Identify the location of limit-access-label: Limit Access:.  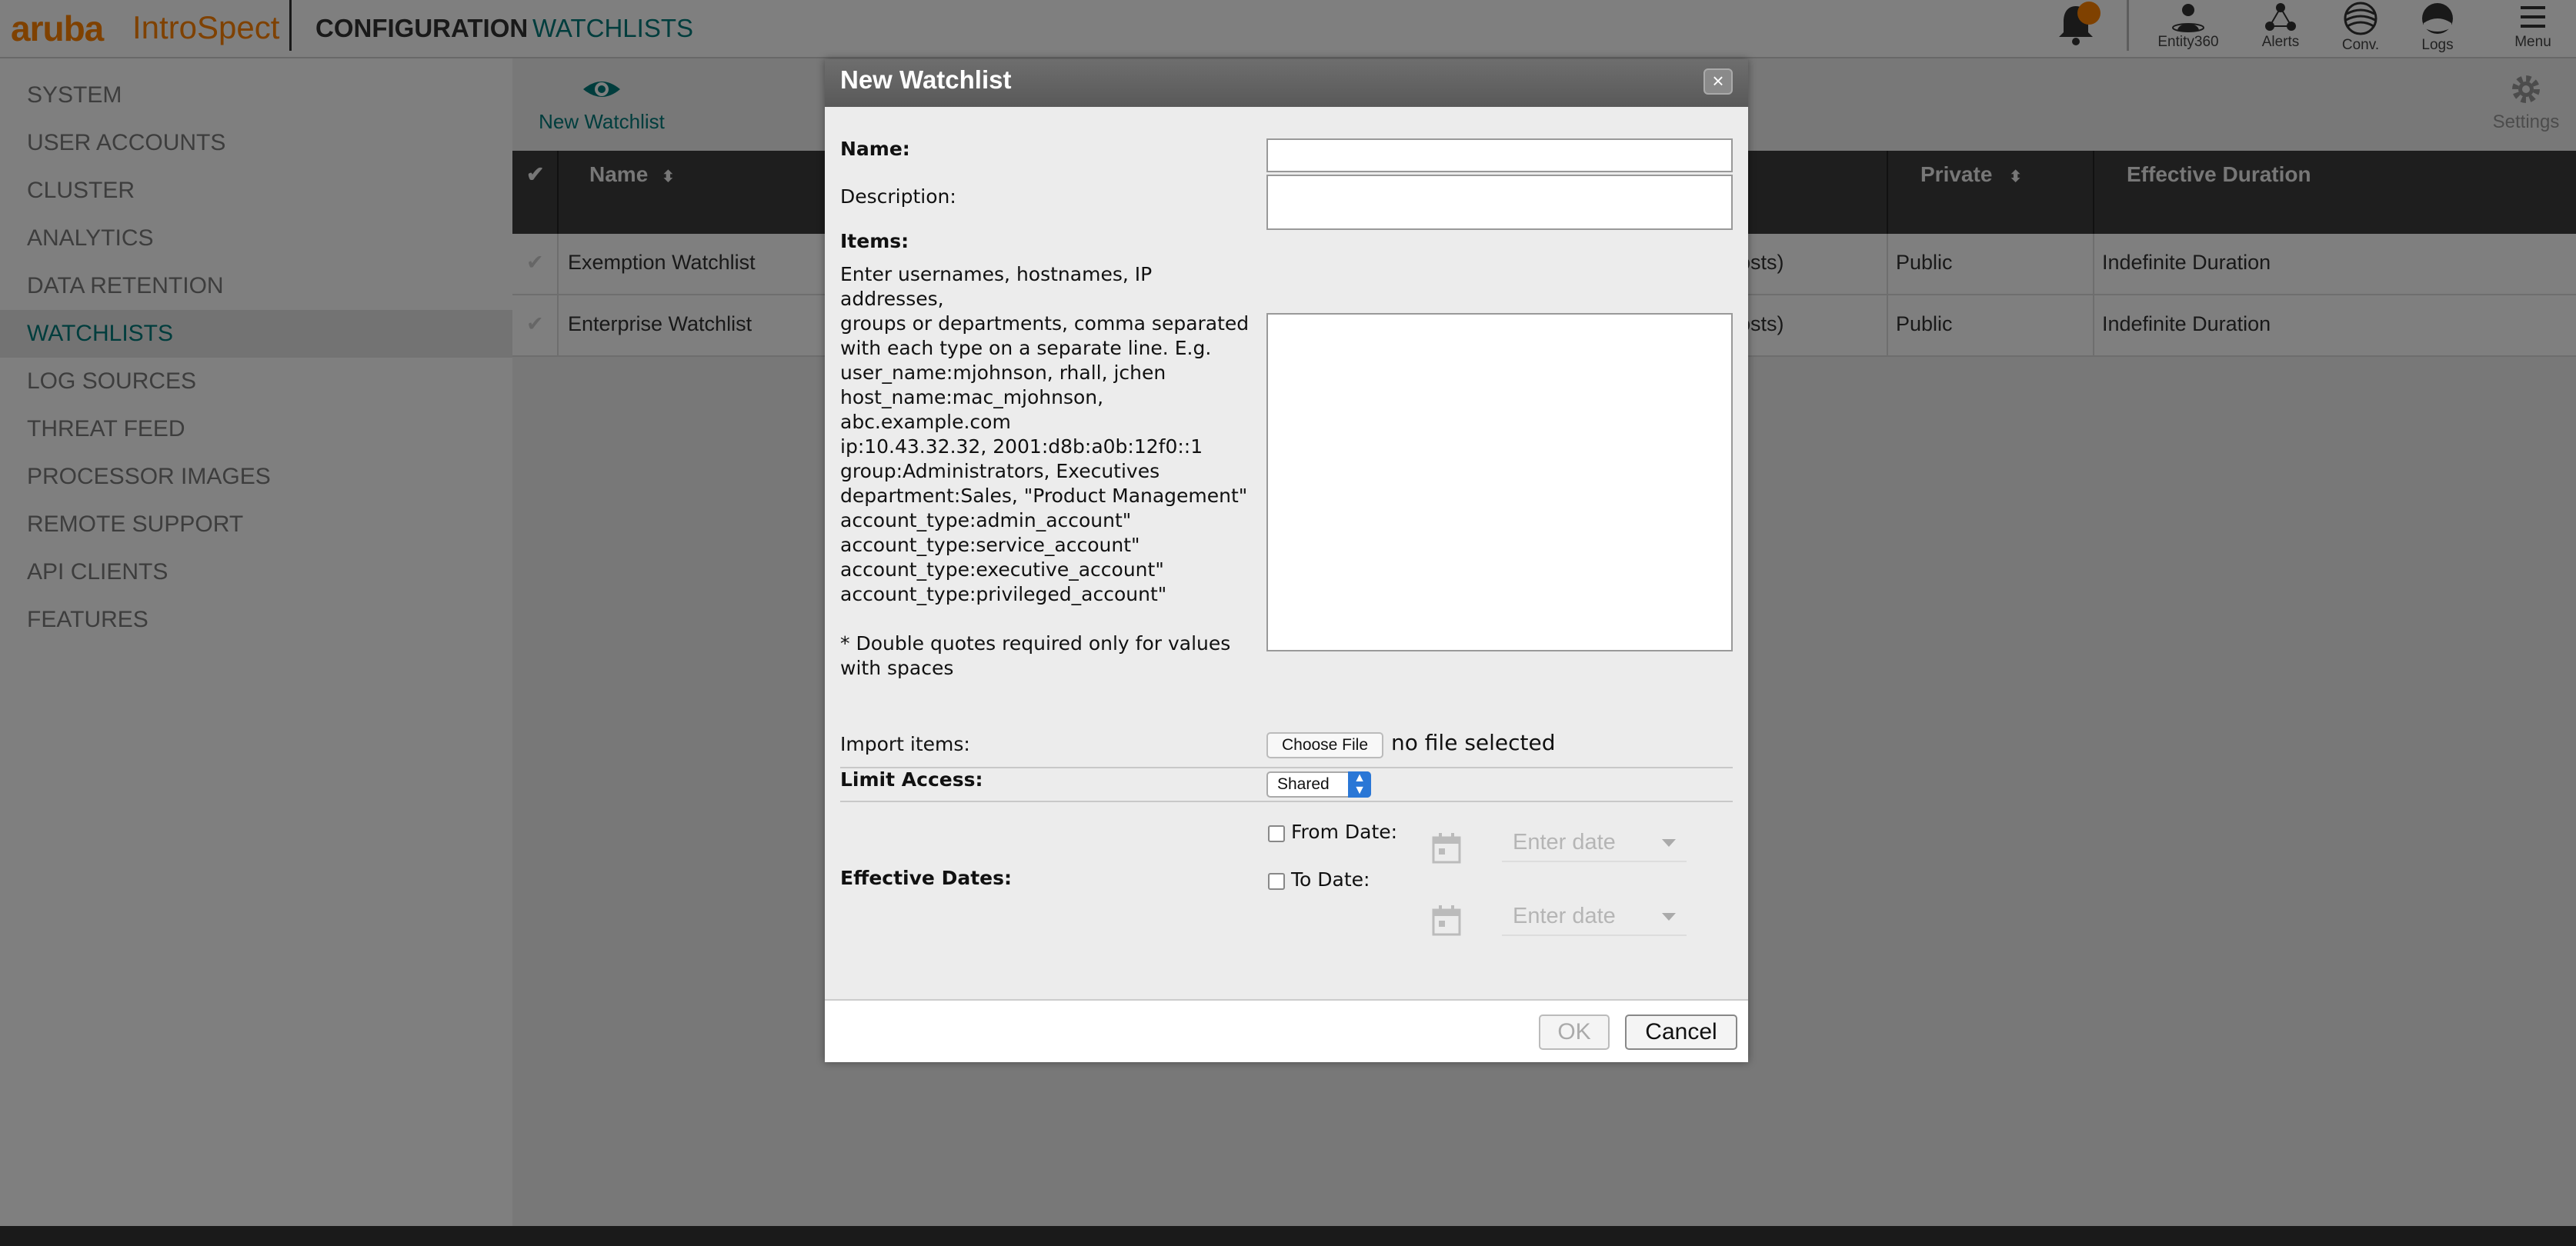
(912, 780).